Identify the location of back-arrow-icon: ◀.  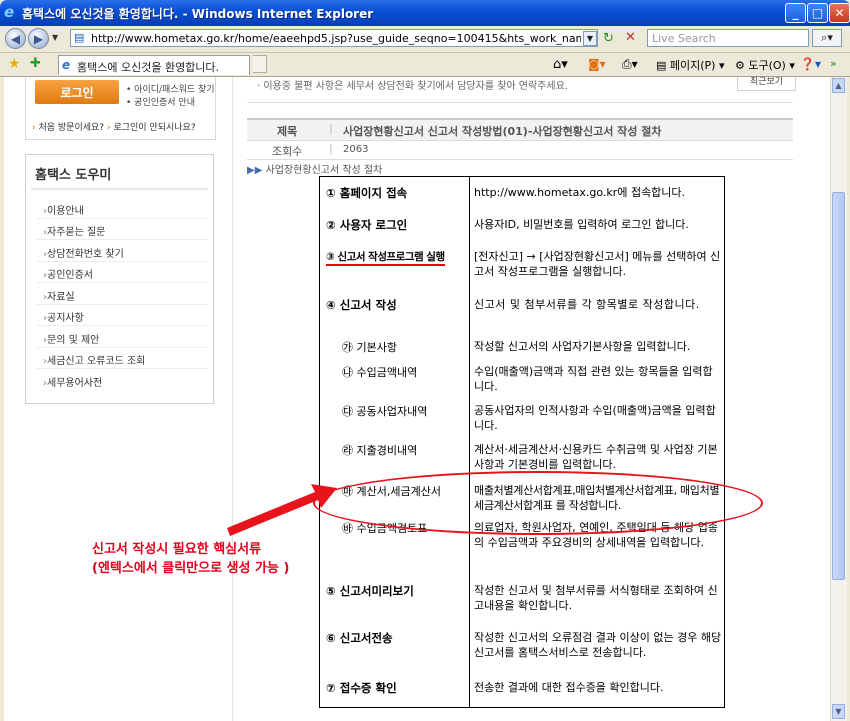
(15, 38).